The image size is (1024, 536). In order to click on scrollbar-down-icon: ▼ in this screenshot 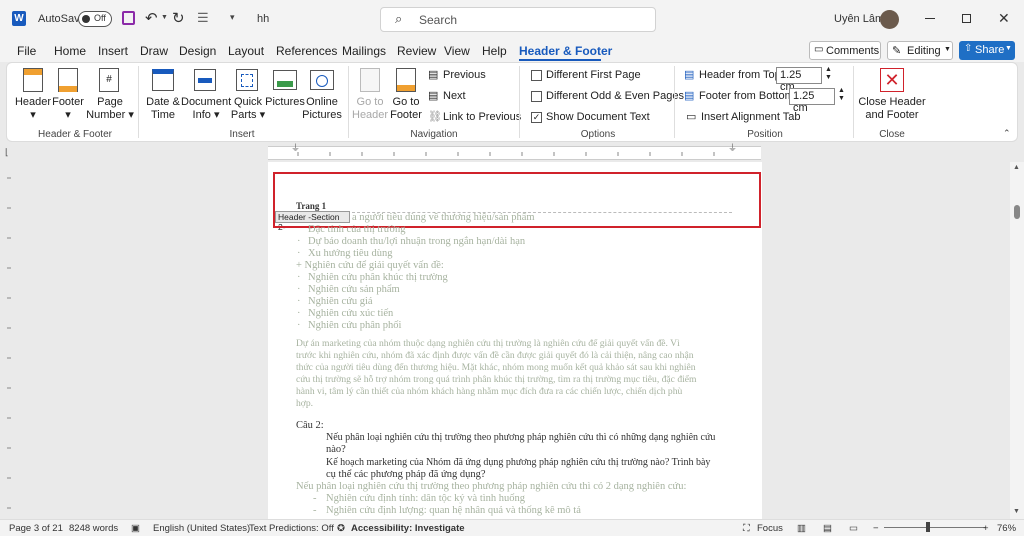, I will do `click(1016, 511)`.